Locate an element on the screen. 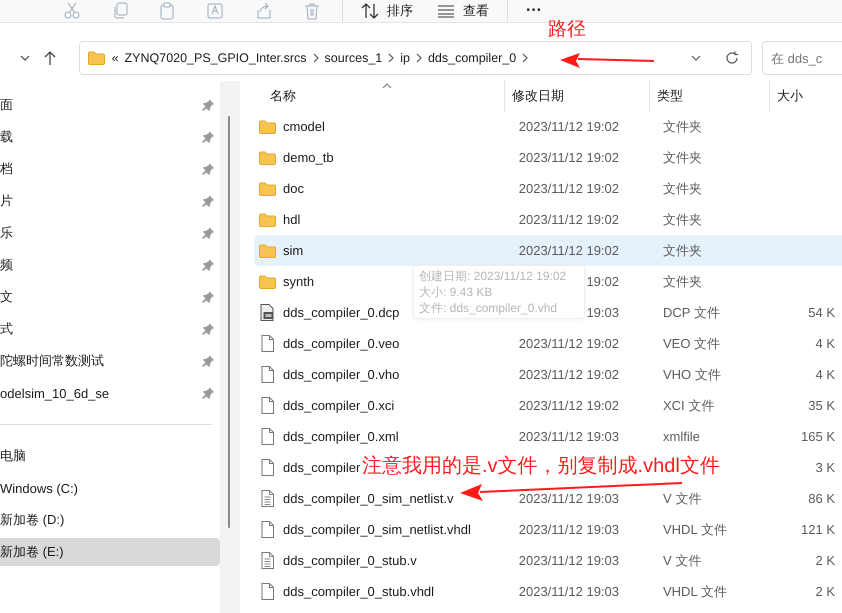 The image size is (842, 613). sidebar-item: 档 is located at coordinates (110, 169).